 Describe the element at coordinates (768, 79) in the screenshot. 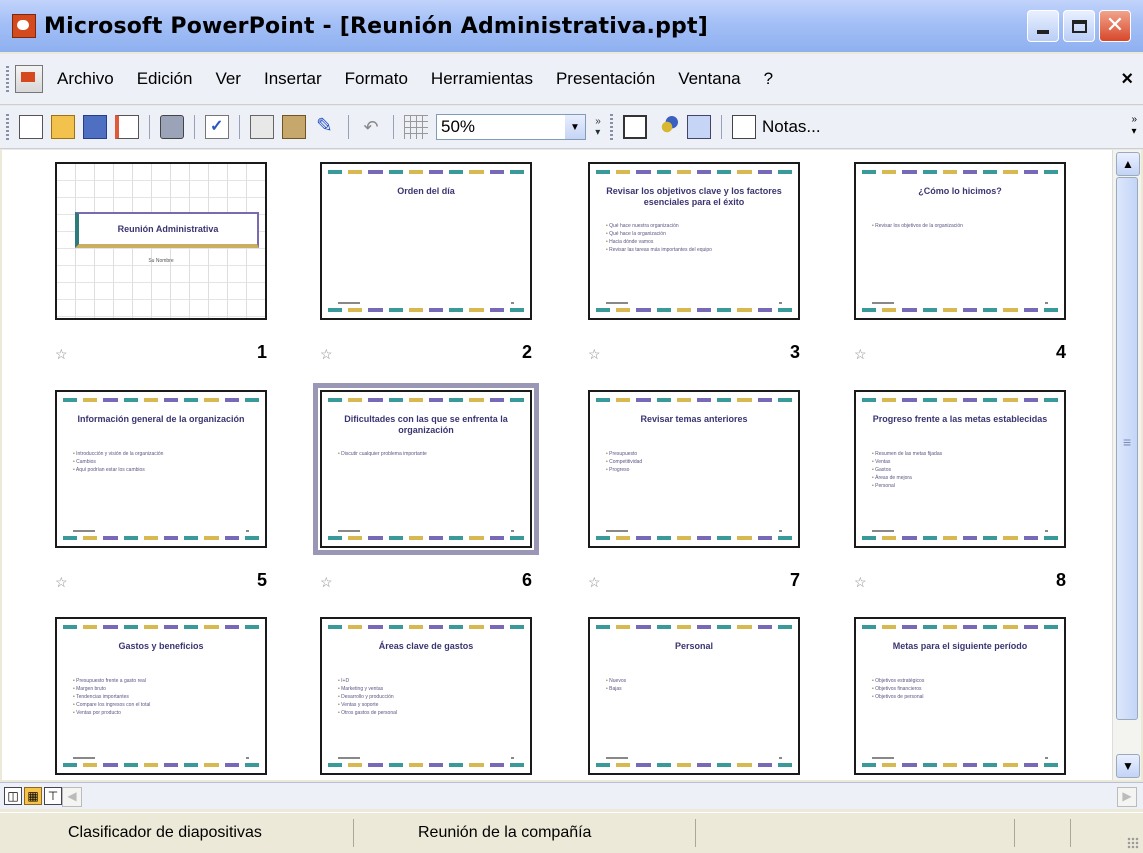

I see `menu-ayuda: ?` at that location.